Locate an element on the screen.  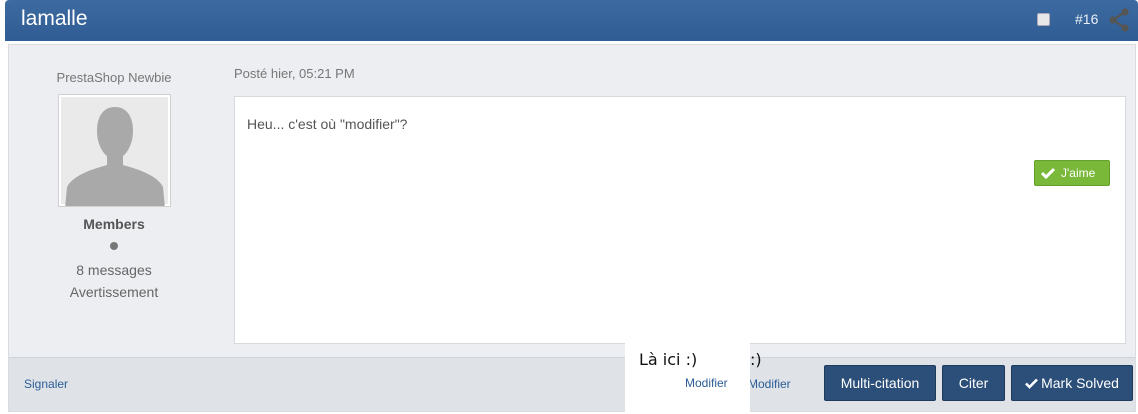
mark-solved-button: Mark Solved is located at coordinates (1072, 383).